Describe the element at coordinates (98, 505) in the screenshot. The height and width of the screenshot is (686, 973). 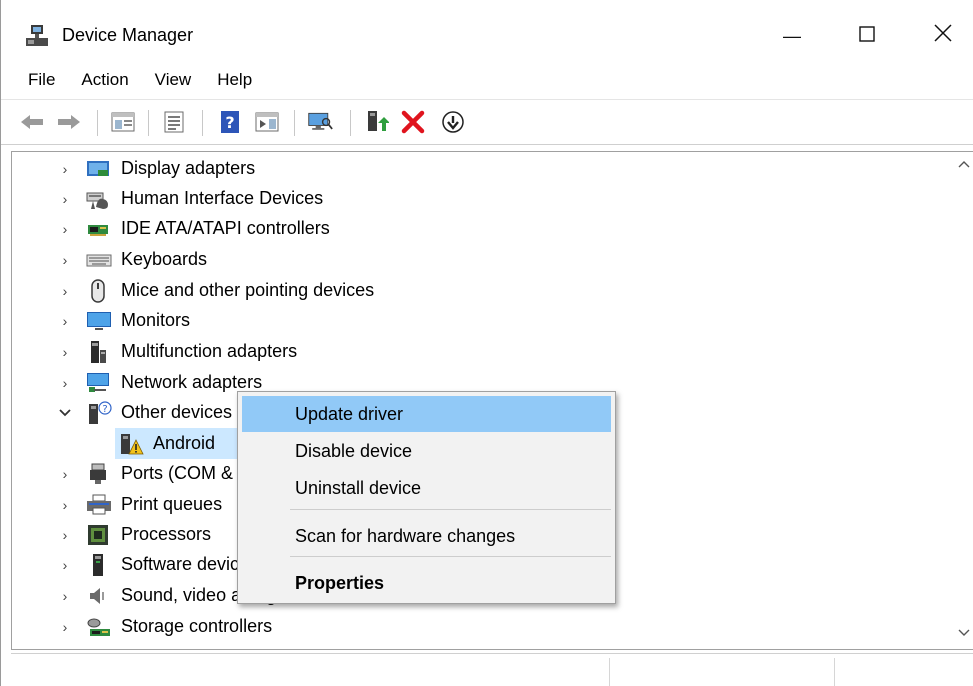
I see `printer-icon` at that location.